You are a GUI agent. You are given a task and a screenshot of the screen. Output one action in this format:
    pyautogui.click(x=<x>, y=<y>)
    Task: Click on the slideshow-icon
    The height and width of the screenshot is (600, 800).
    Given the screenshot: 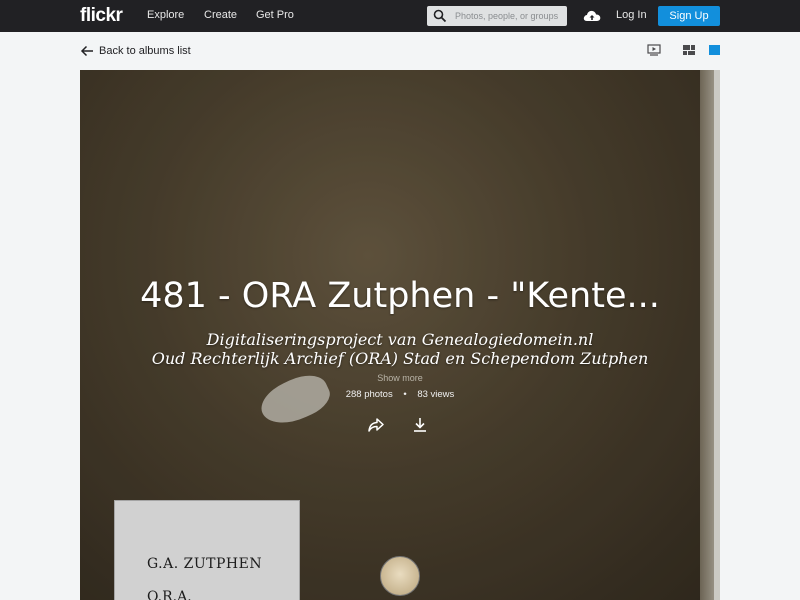 What is the action you would take?
    pyautogui.click(x=654, y=50)
    